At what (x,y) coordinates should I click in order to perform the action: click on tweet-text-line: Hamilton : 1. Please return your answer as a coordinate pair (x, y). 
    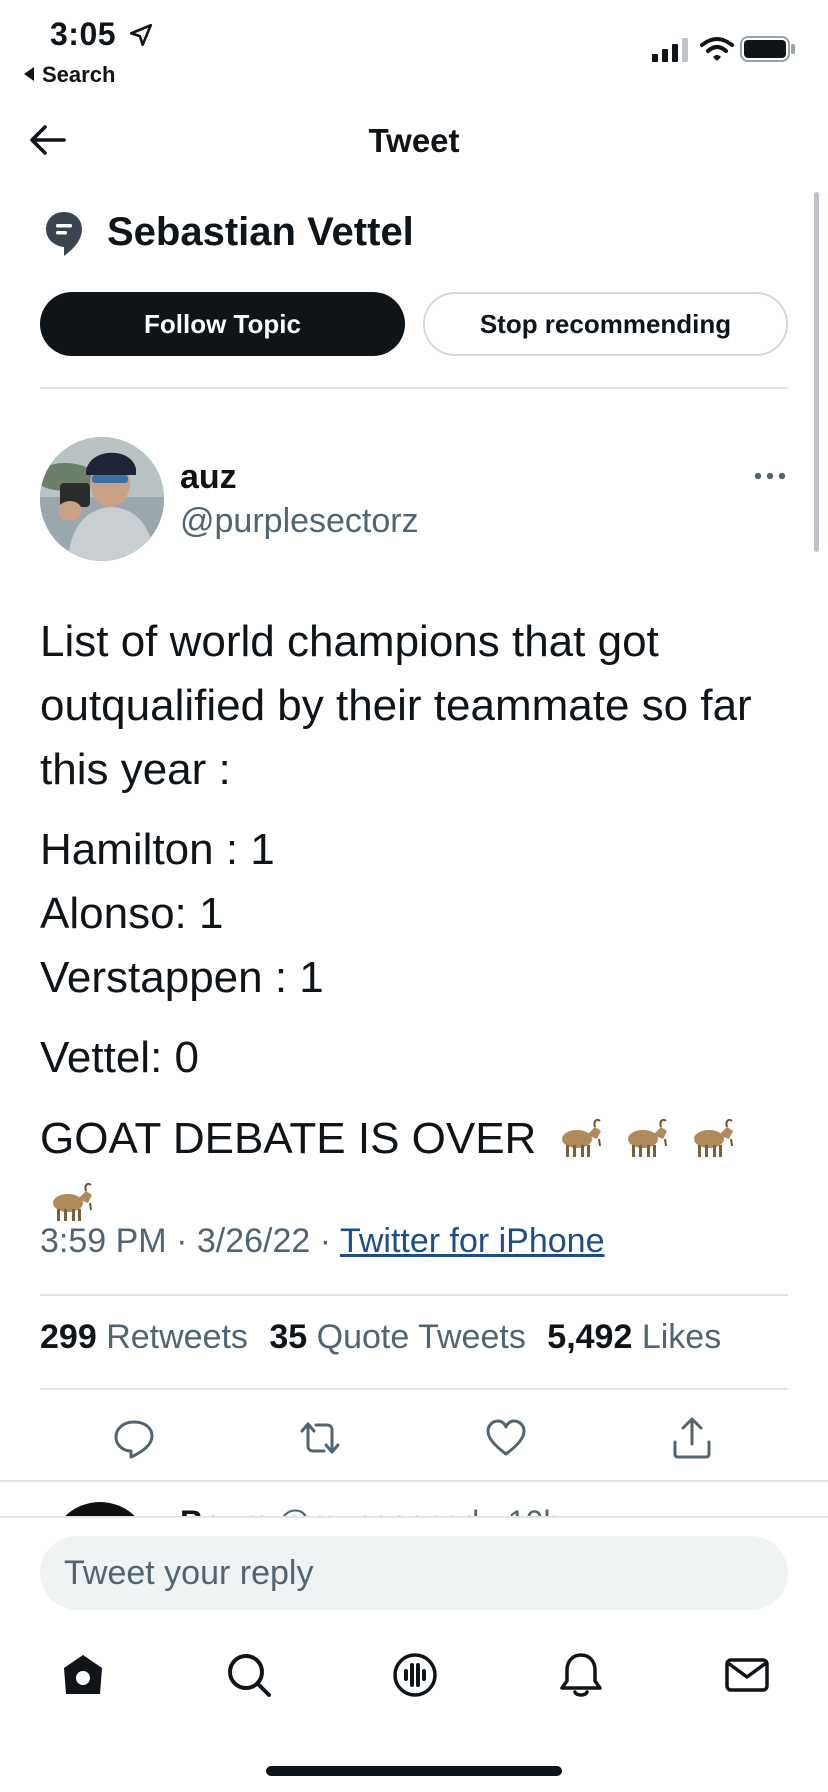
    Looking at the image, I should click on (157, 849).